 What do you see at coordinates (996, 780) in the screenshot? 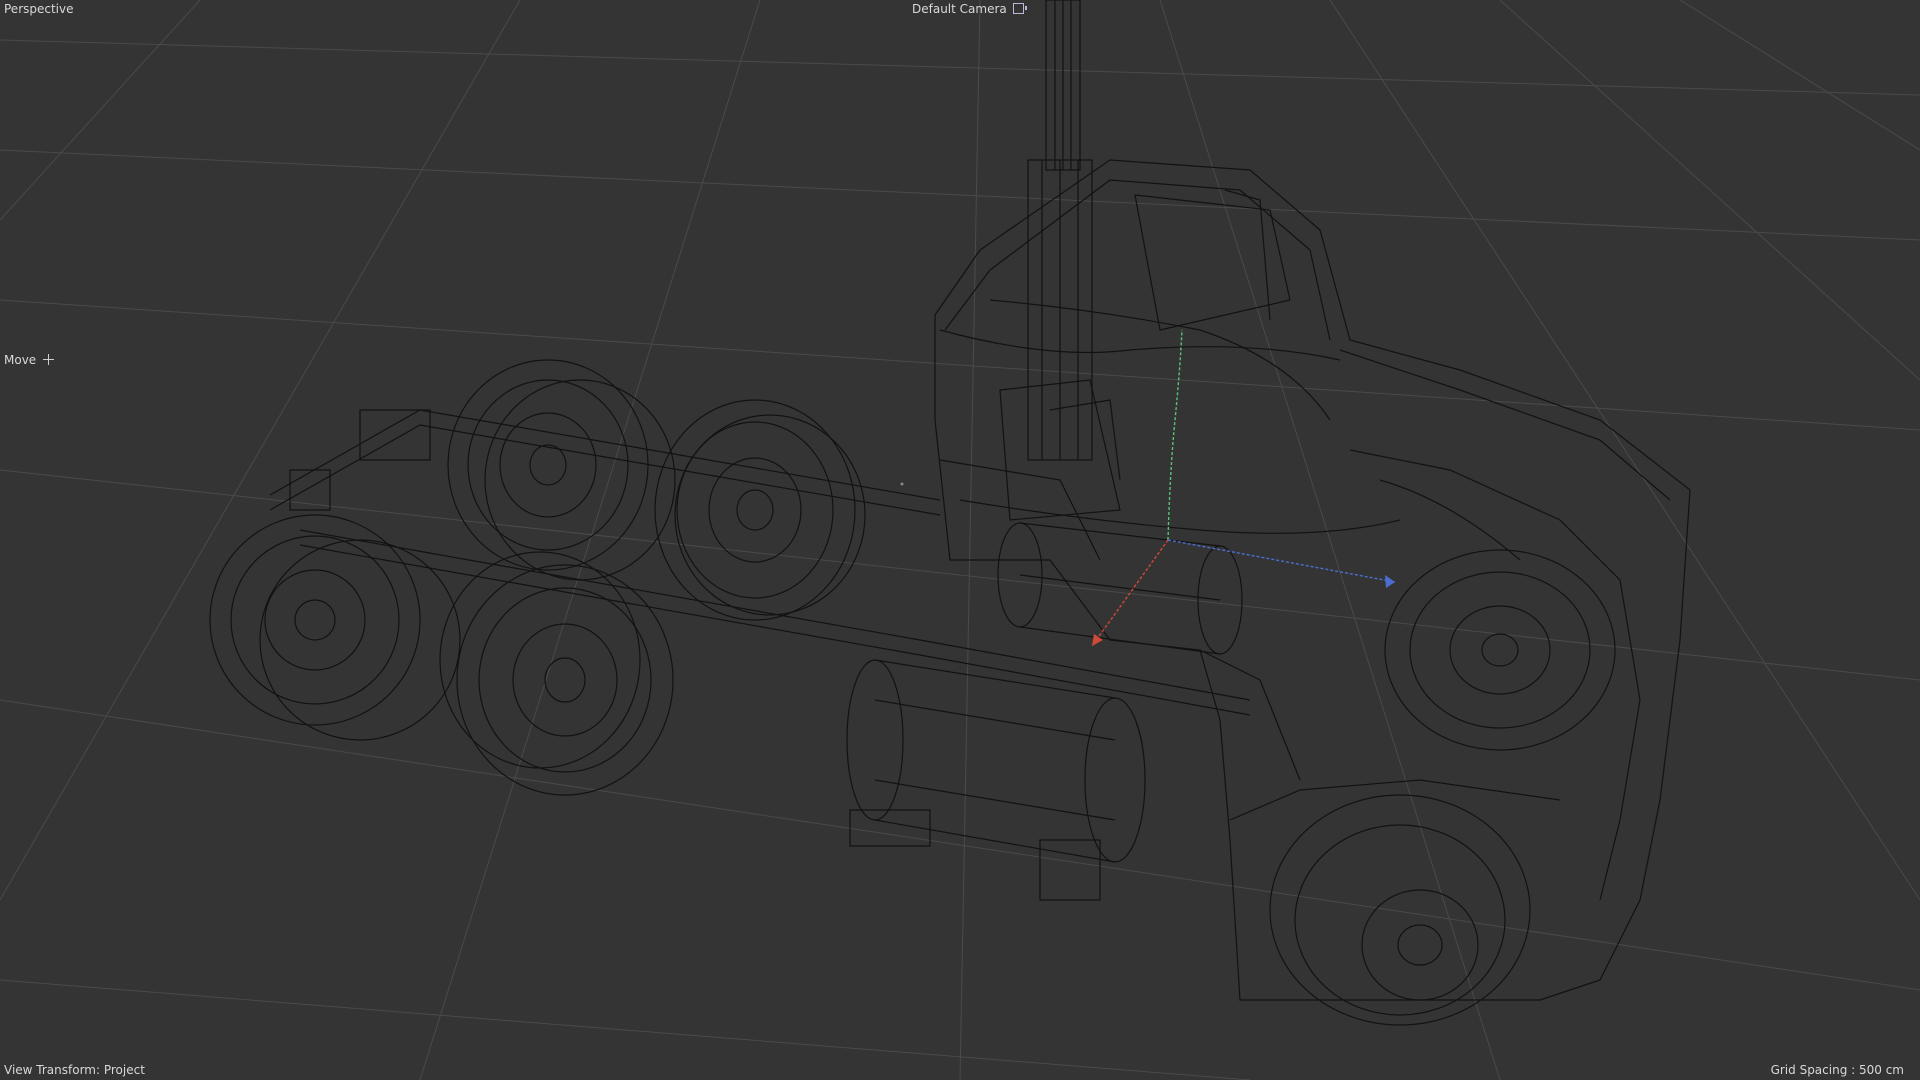
I see `fuel-tank-front` at bounding box center [996, 780].